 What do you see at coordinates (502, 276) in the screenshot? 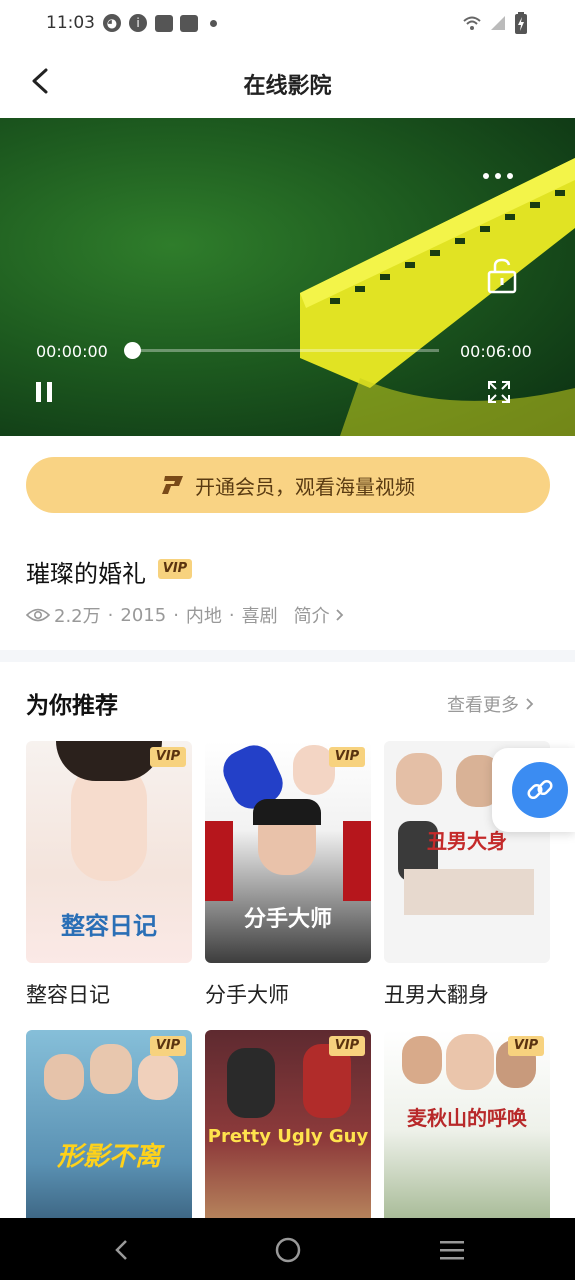
I see `unlock-icon` at bounding box center [502, 276].